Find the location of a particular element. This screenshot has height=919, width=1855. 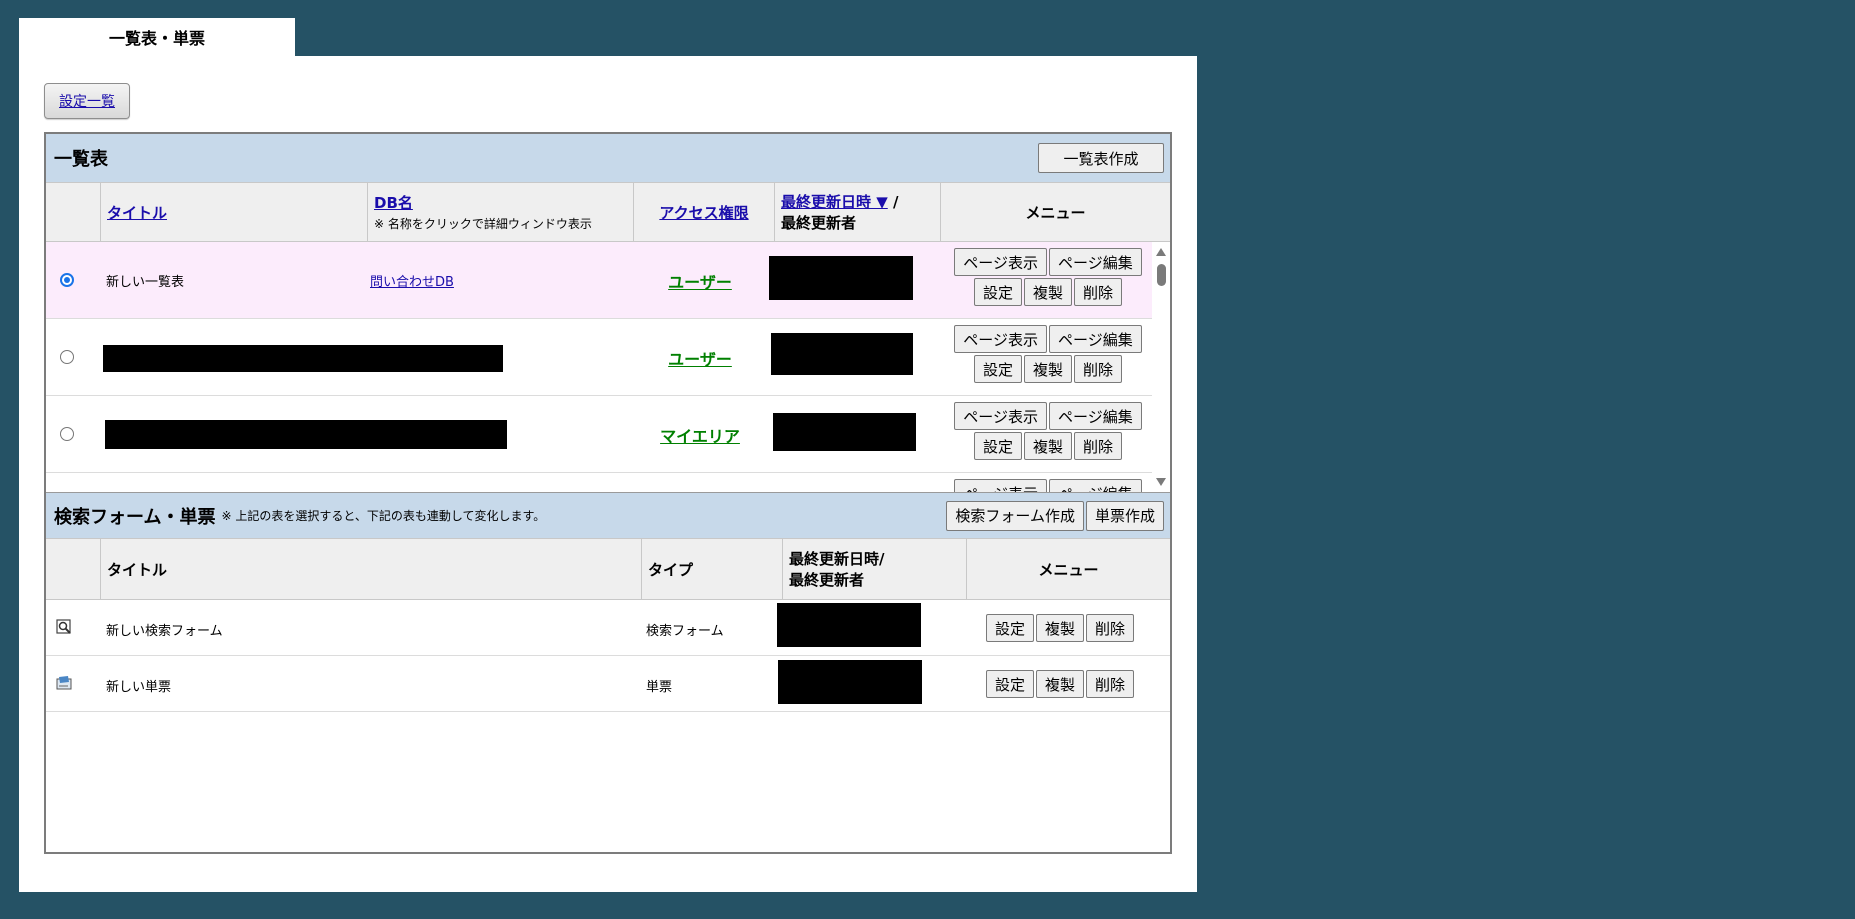

sort-db-link: DB名 is located at coordinates (500, 202).